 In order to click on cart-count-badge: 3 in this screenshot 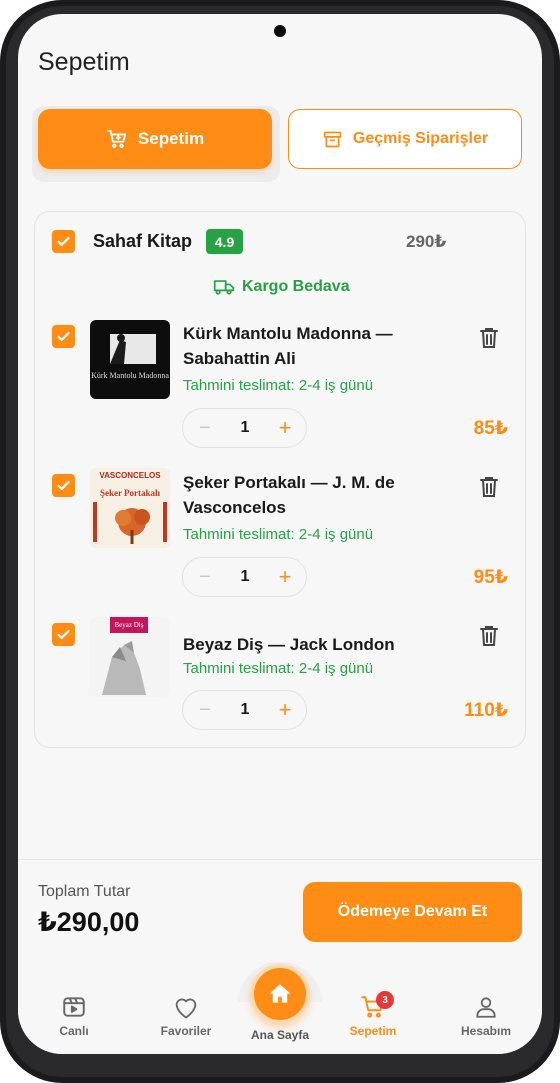, I will do `click(385, 1000)`.